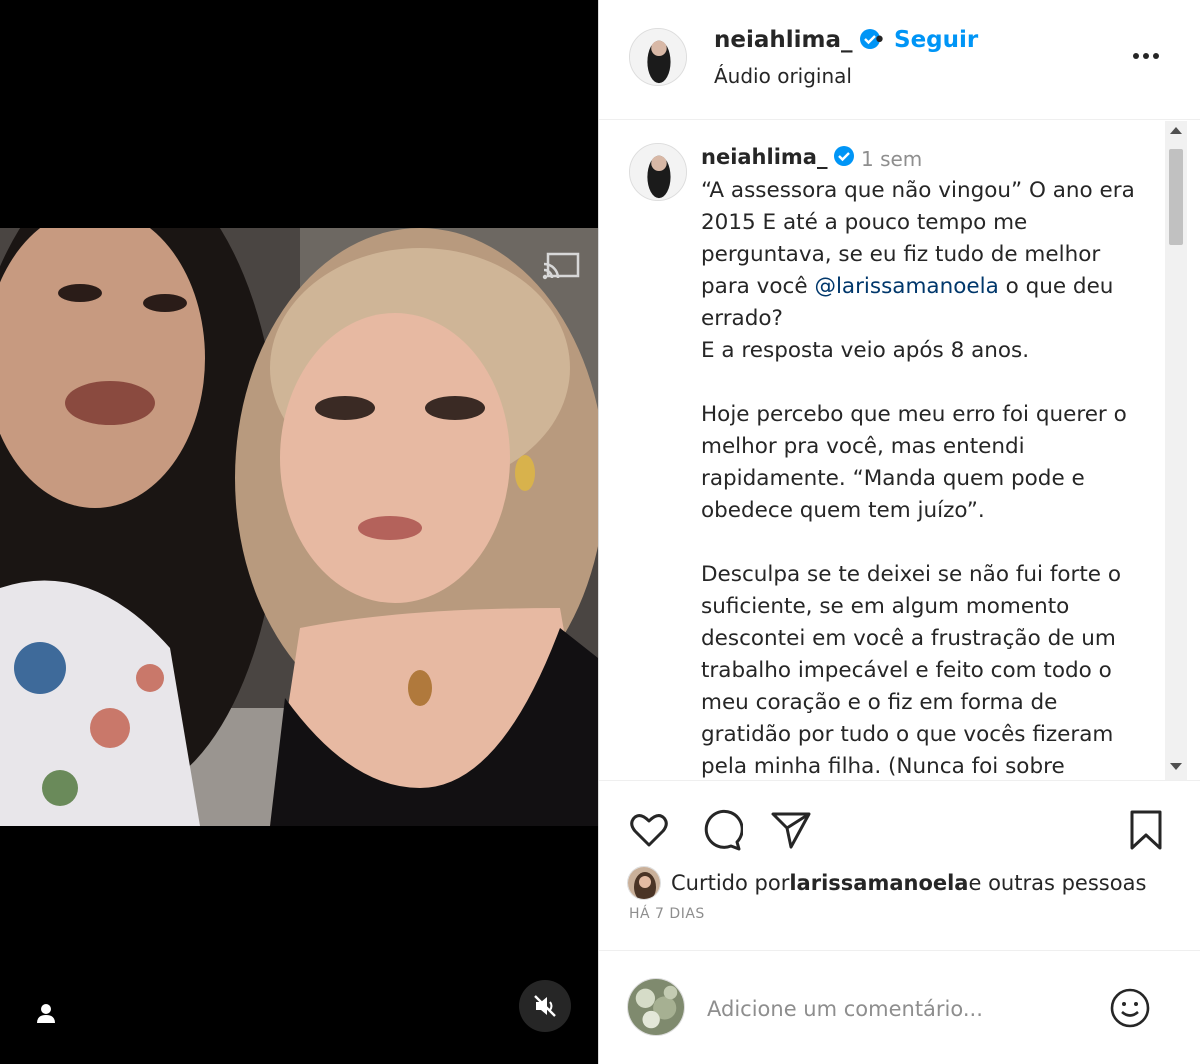  Describe the element at coordinates (649, 830) in the screenshot. I see `heart-icon` at that location.